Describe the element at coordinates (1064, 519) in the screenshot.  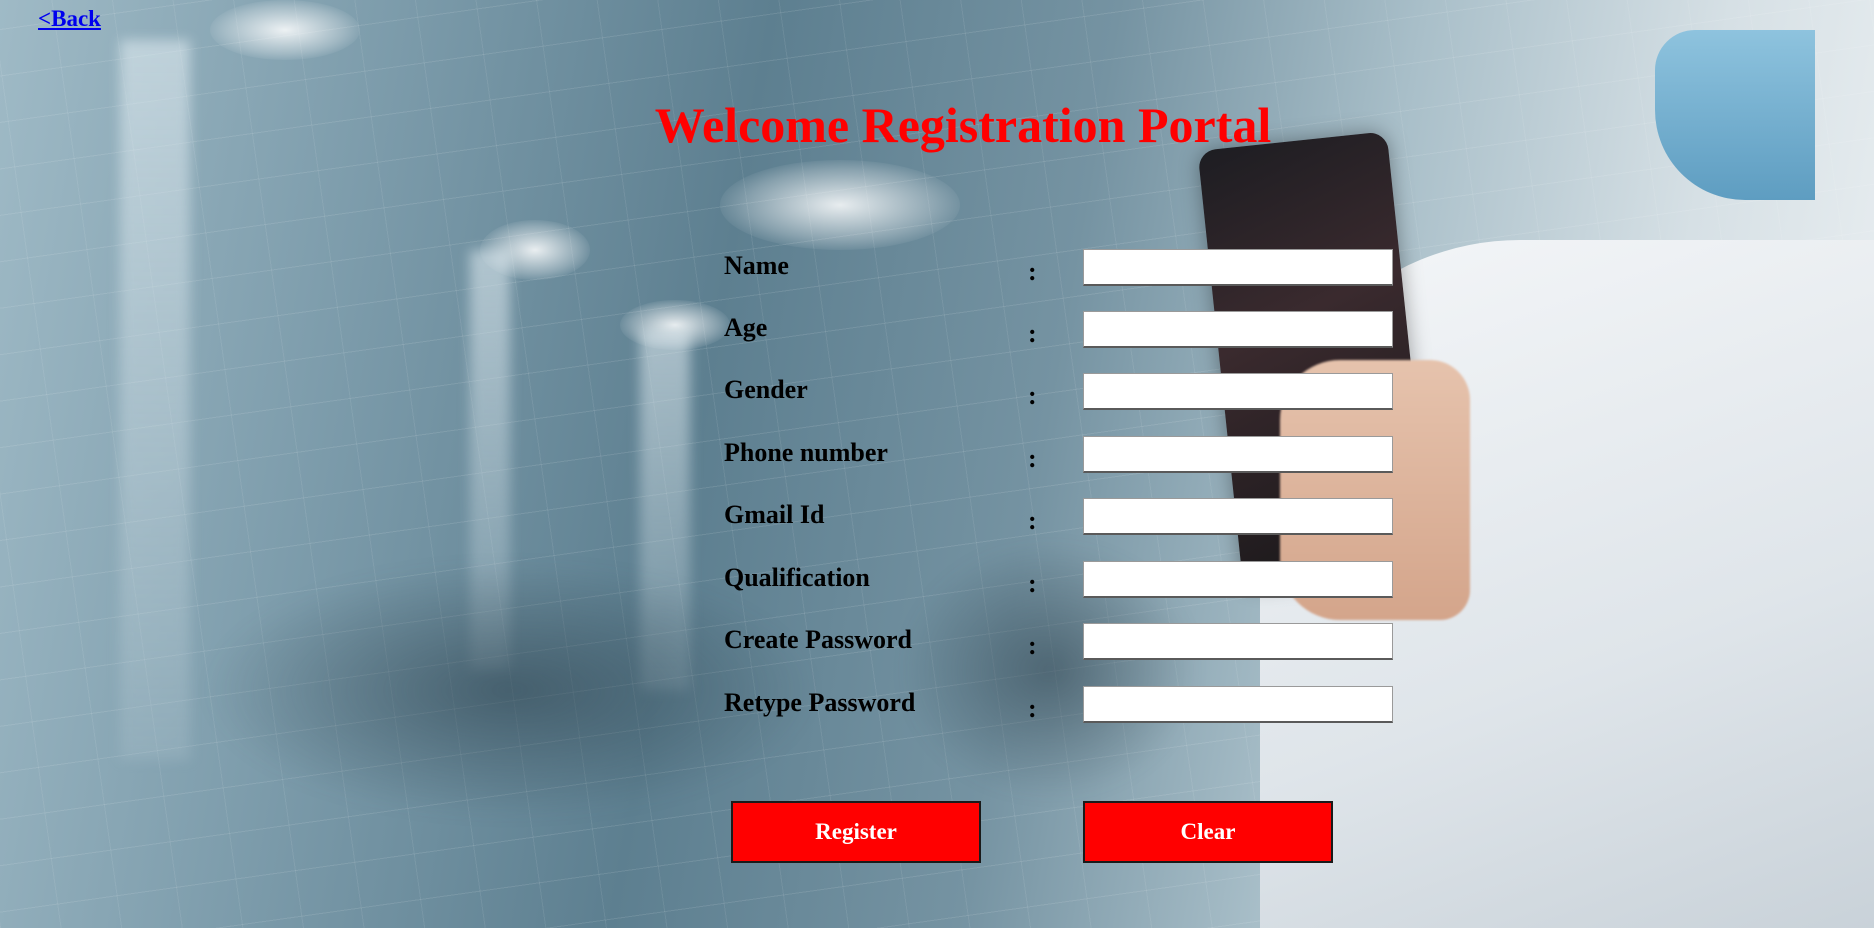
I see `form-row-gmail: Gmail Id :` at that location.